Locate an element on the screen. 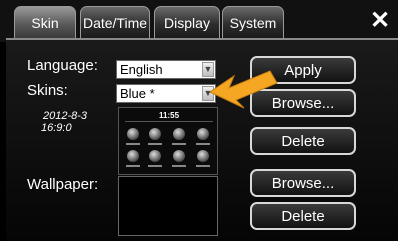 Image resolution: width=398 pixels, height=241 pixels. preview-clock: 11:55 is located at coordinates (169, 115).